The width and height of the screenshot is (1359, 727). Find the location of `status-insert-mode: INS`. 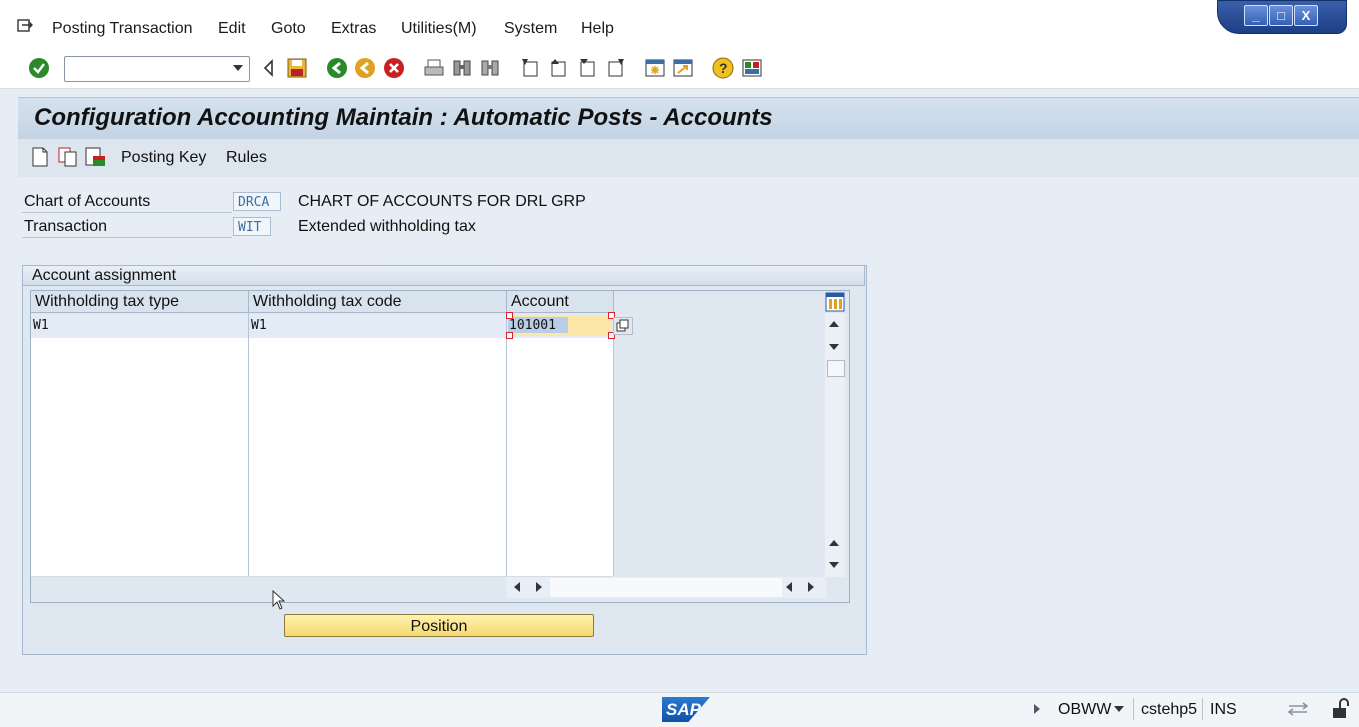

status-insert-mode: INS is located at coordinates (1223, 710).